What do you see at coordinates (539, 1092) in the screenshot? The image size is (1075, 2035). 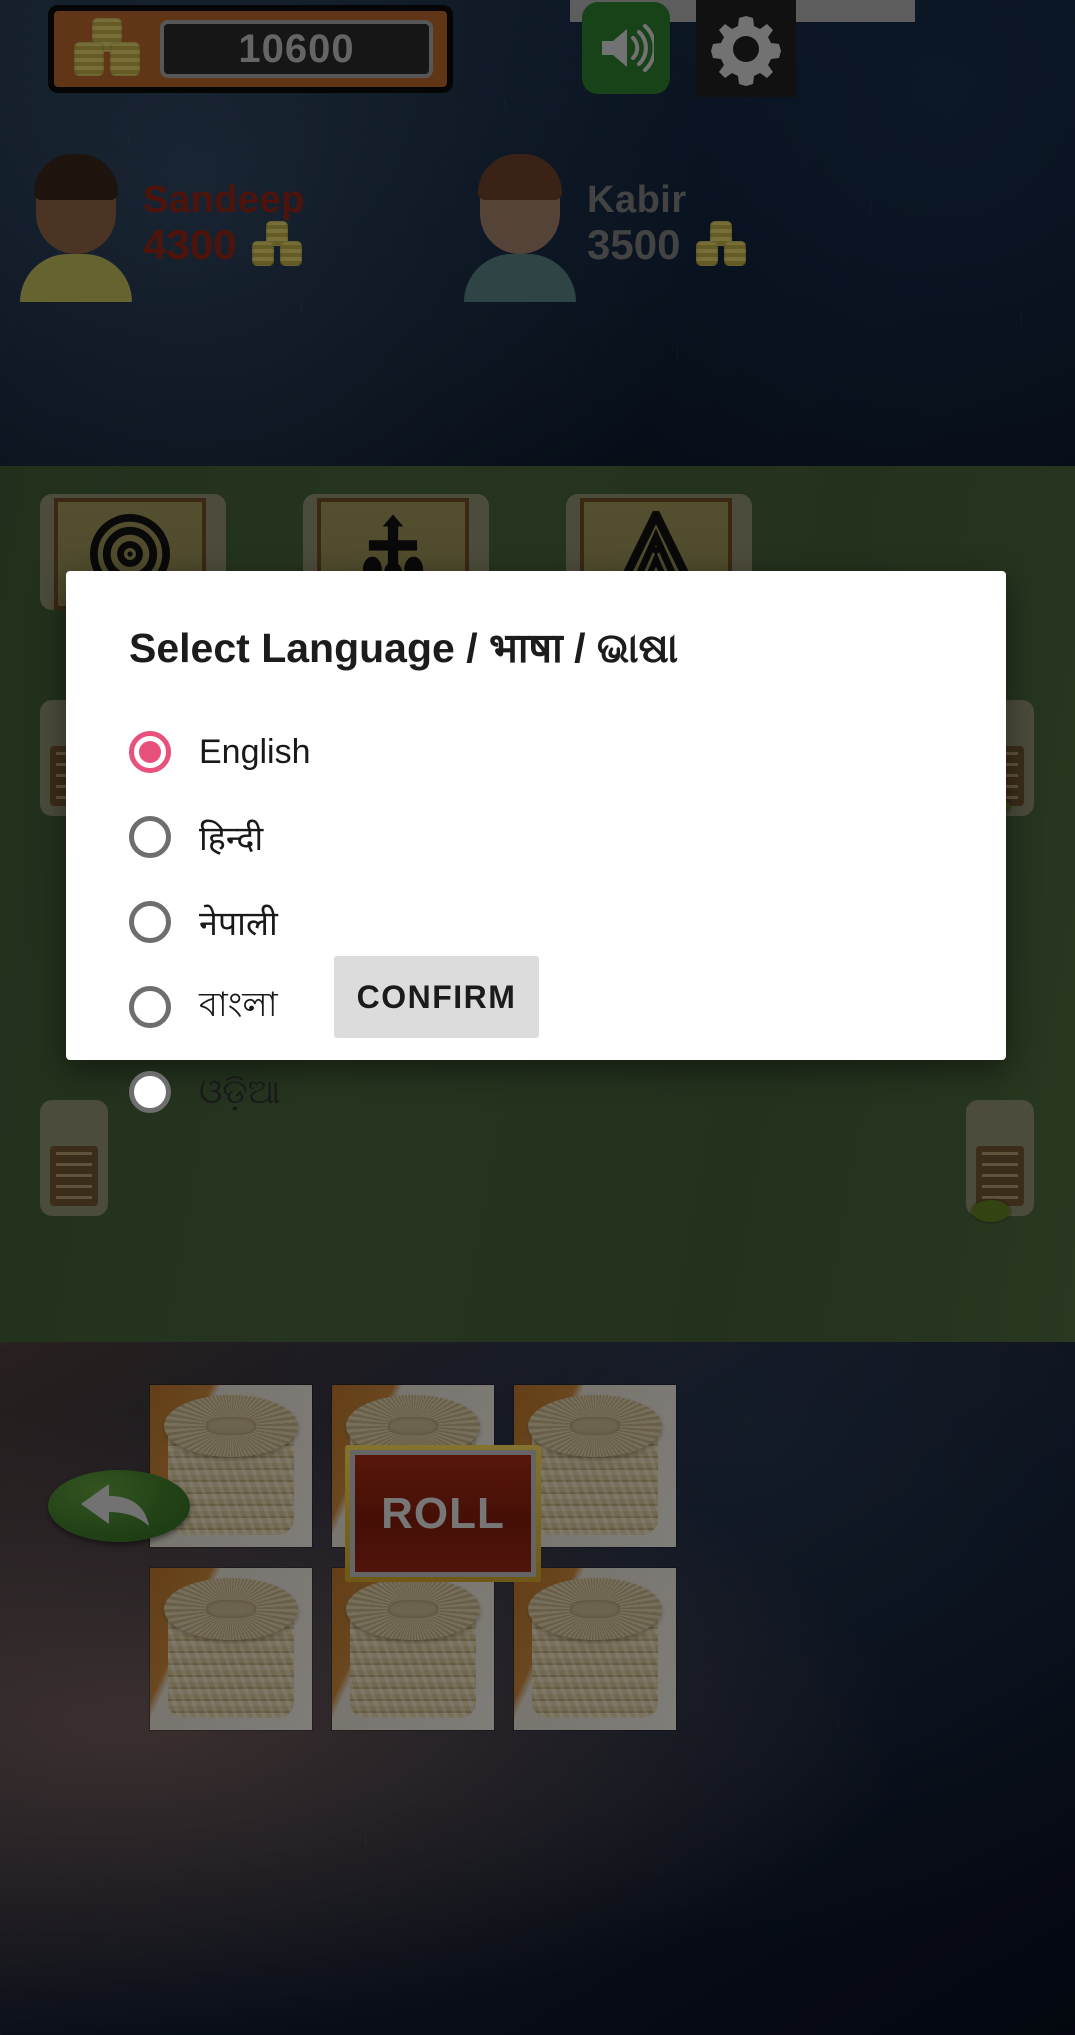 I see `language-option-odia: ଓଡ଼ିଆ` at bounding box center [539, 1092].